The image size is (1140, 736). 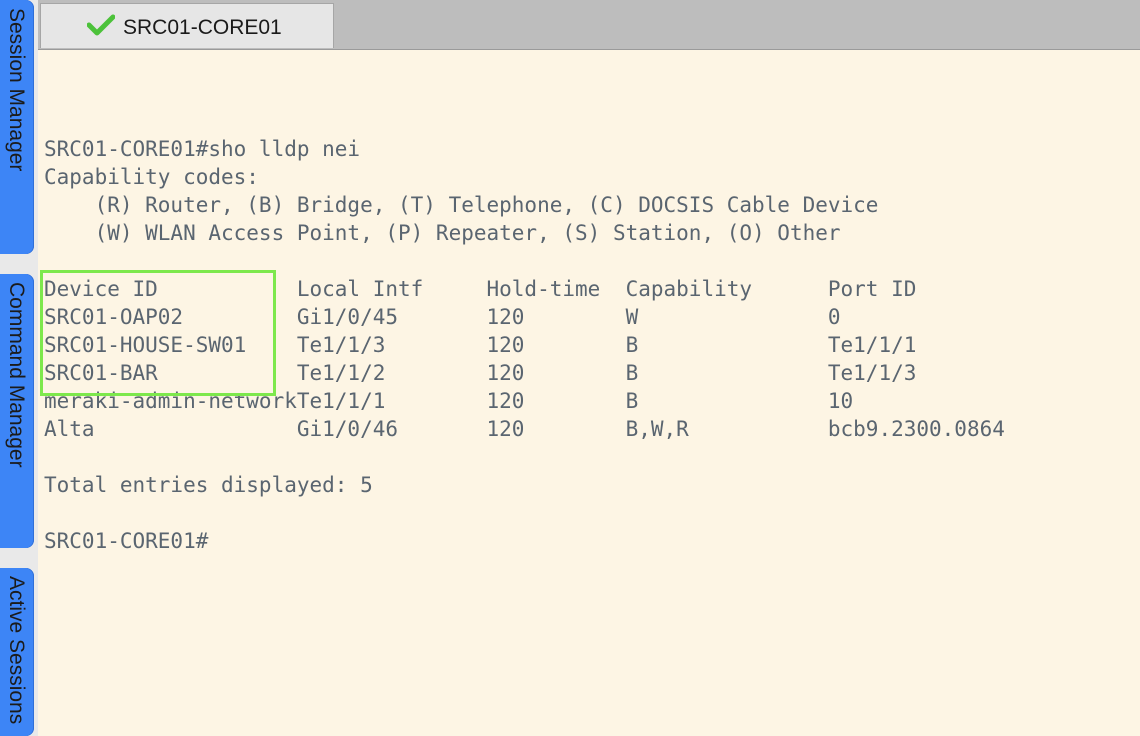 I want to click on active-sessions-tab: Active Sessions, so click(x=17, y=652).